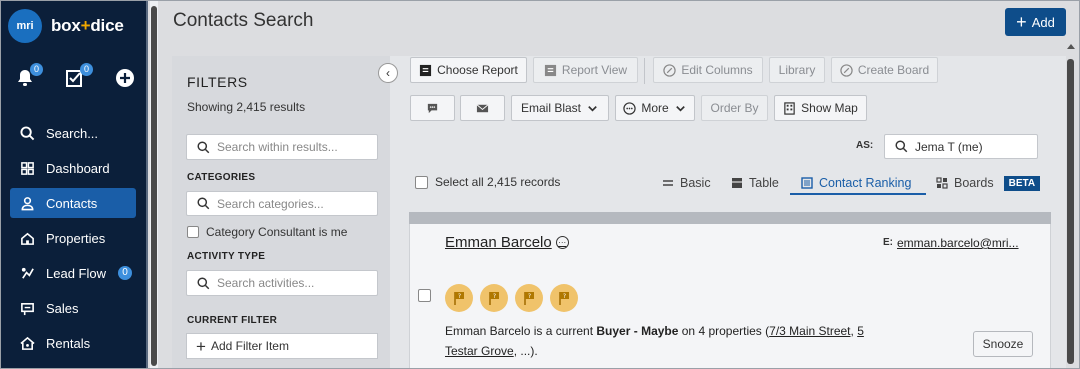 Image resolution: width=1080 pixels, height=369 pixels. What do you see at coordinates (730, 218) in the screenshot?
I see `results-header-bar` at bounding box center [730, 218].